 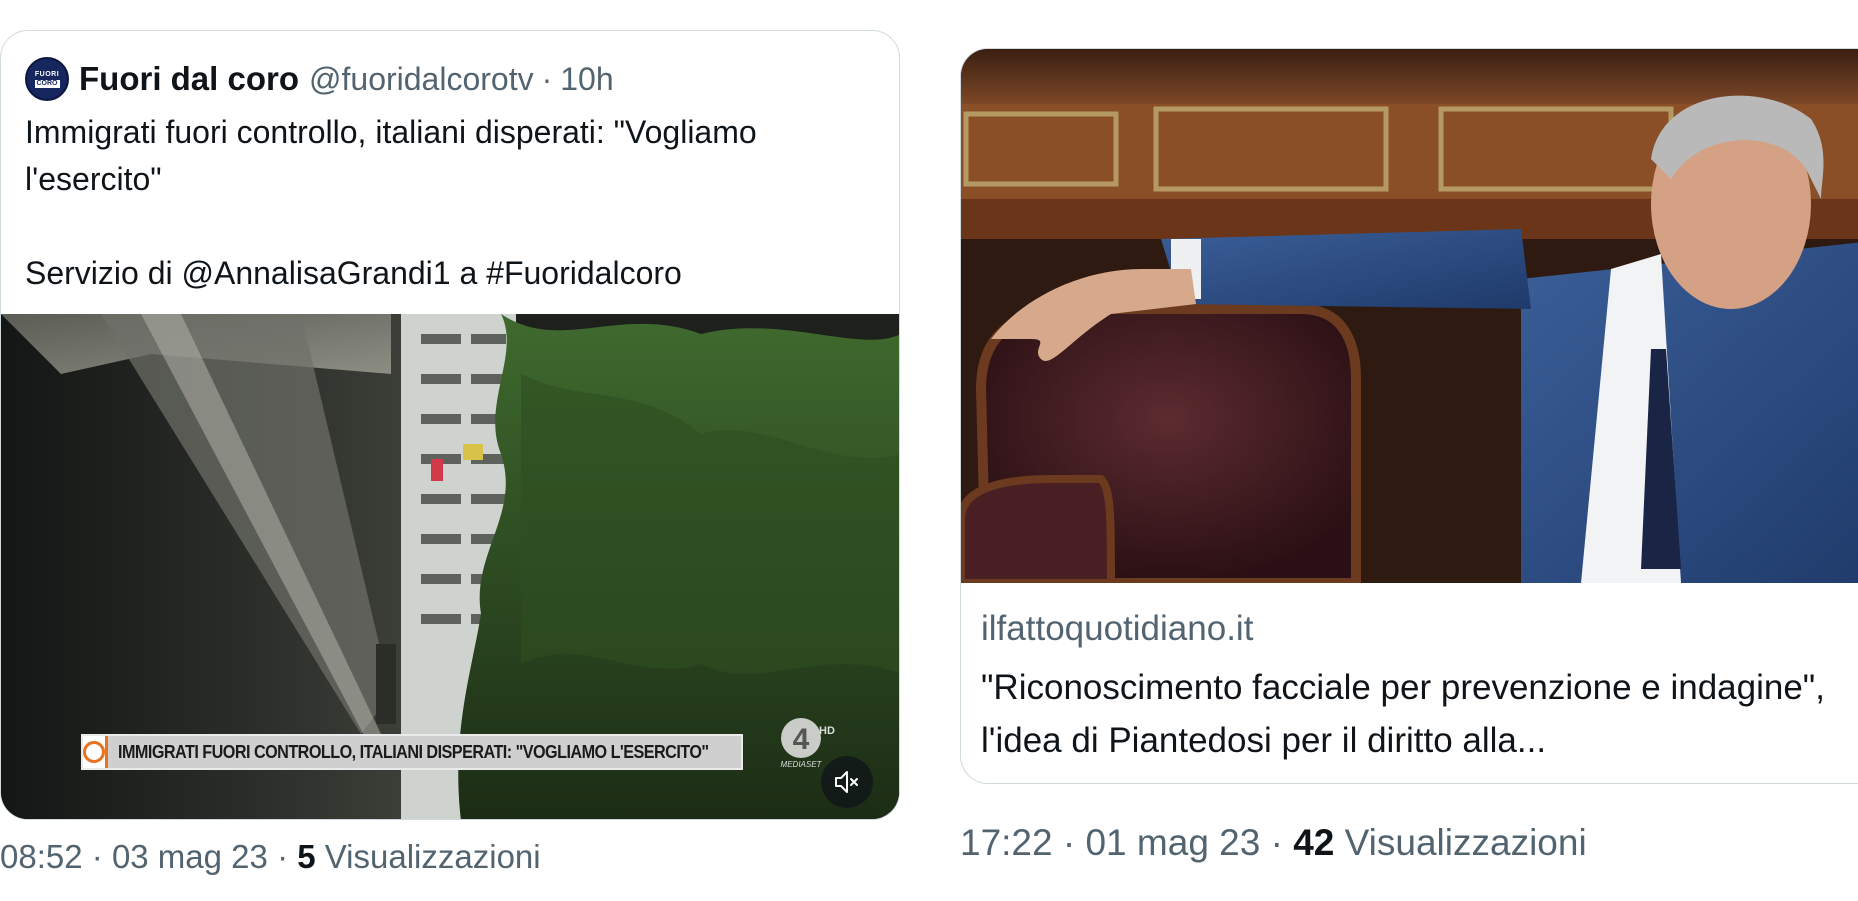 I want to click on channel-number: 4, so click(x=801, y=739).